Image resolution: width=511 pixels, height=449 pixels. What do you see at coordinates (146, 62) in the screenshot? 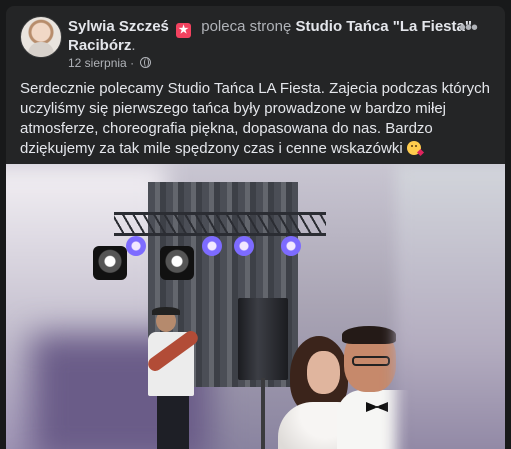
I see `globe-icon` at bounding box center [146, 62].